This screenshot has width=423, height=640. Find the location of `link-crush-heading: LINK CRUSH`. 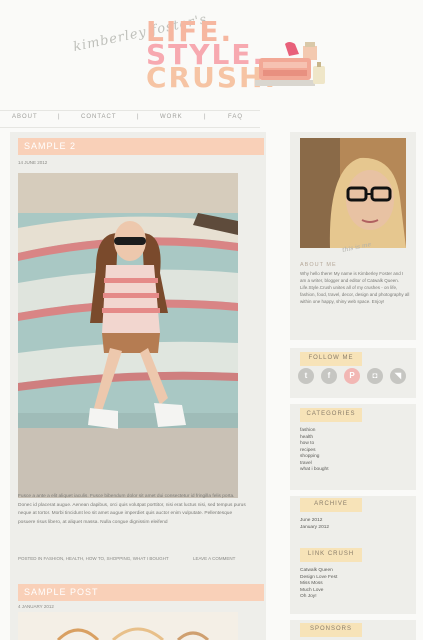

link-crush-heading: LINK CRUSH is located at coordinates (331, 555).